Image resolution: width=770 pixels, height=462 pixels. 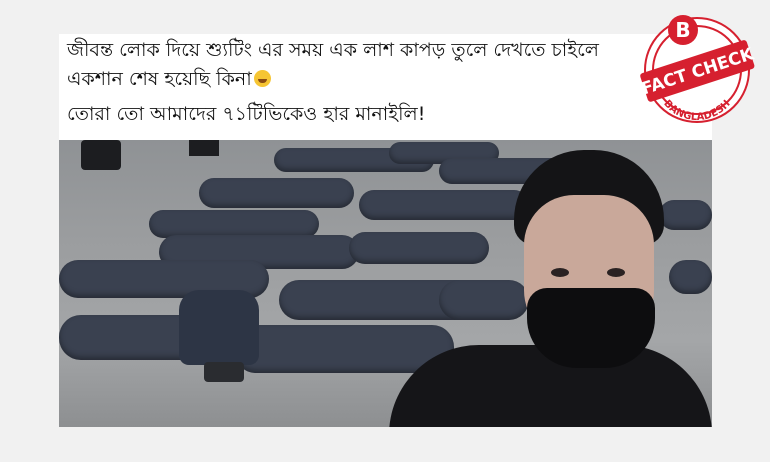 I want to click on caption-line-2-text: একশান শেষ হয়েছি কিনা, so click(x=159, y=79).